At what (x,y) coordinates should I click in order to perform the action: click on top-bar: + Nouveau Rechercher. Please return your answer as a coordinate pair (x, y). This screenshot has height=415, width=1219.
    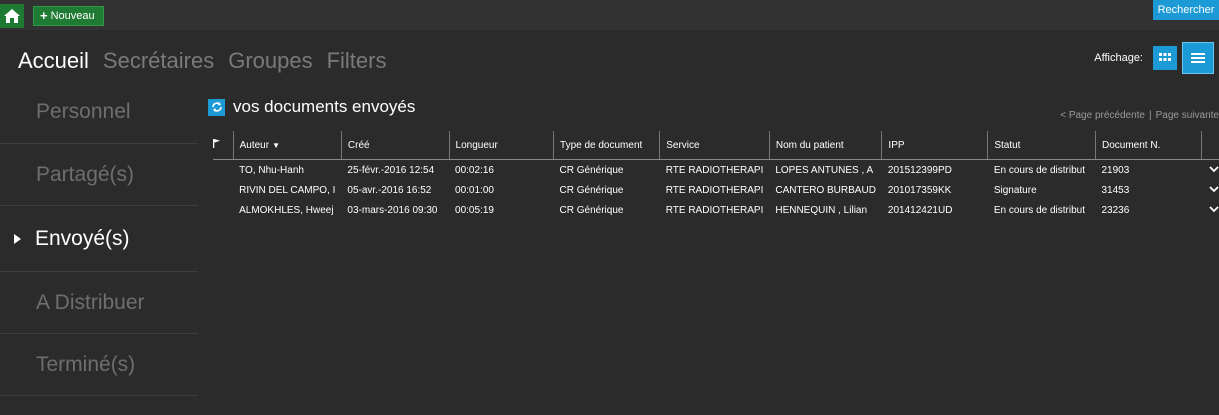
    Looking at the image, I should click on (609, 15).